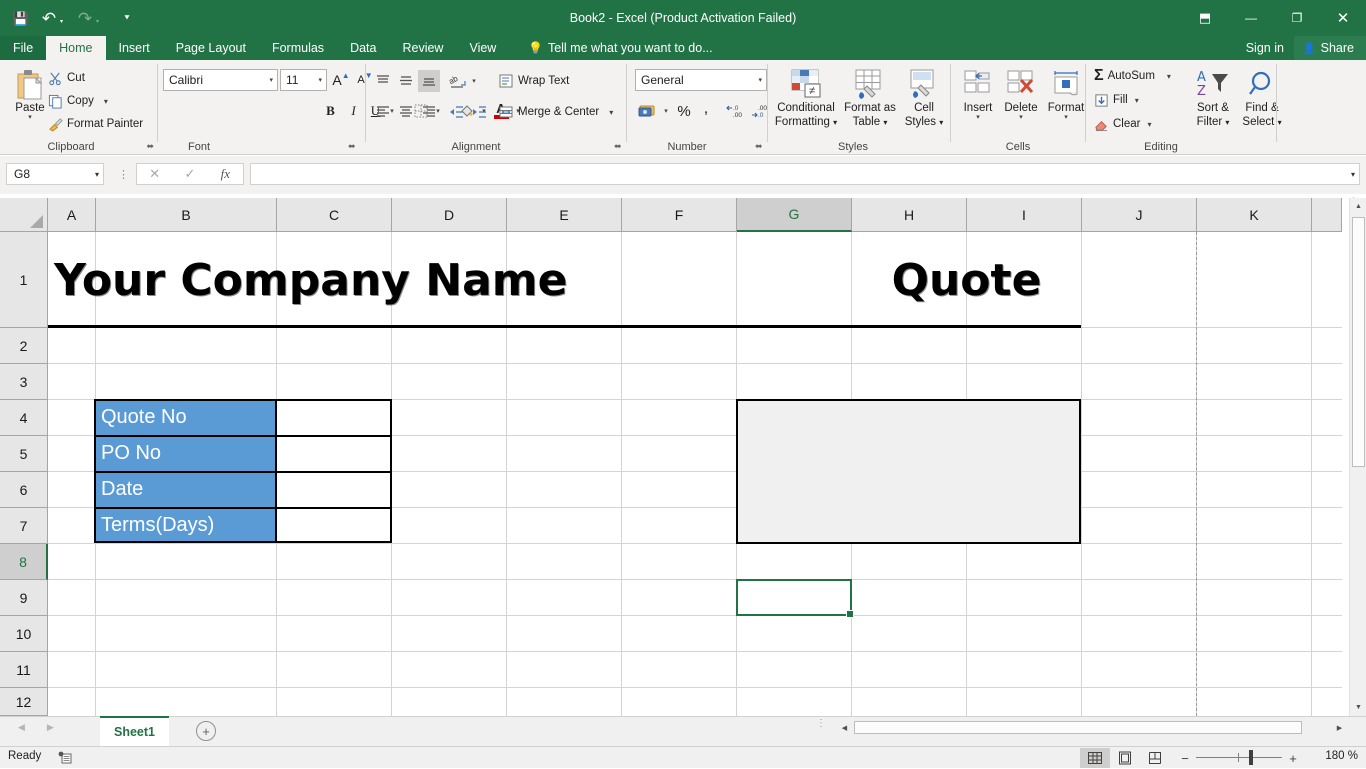  What do you see at coordinates (1185, 758) in the screenshot?
I see `zoom-out-button: −` at bounding box center [1185, 758].